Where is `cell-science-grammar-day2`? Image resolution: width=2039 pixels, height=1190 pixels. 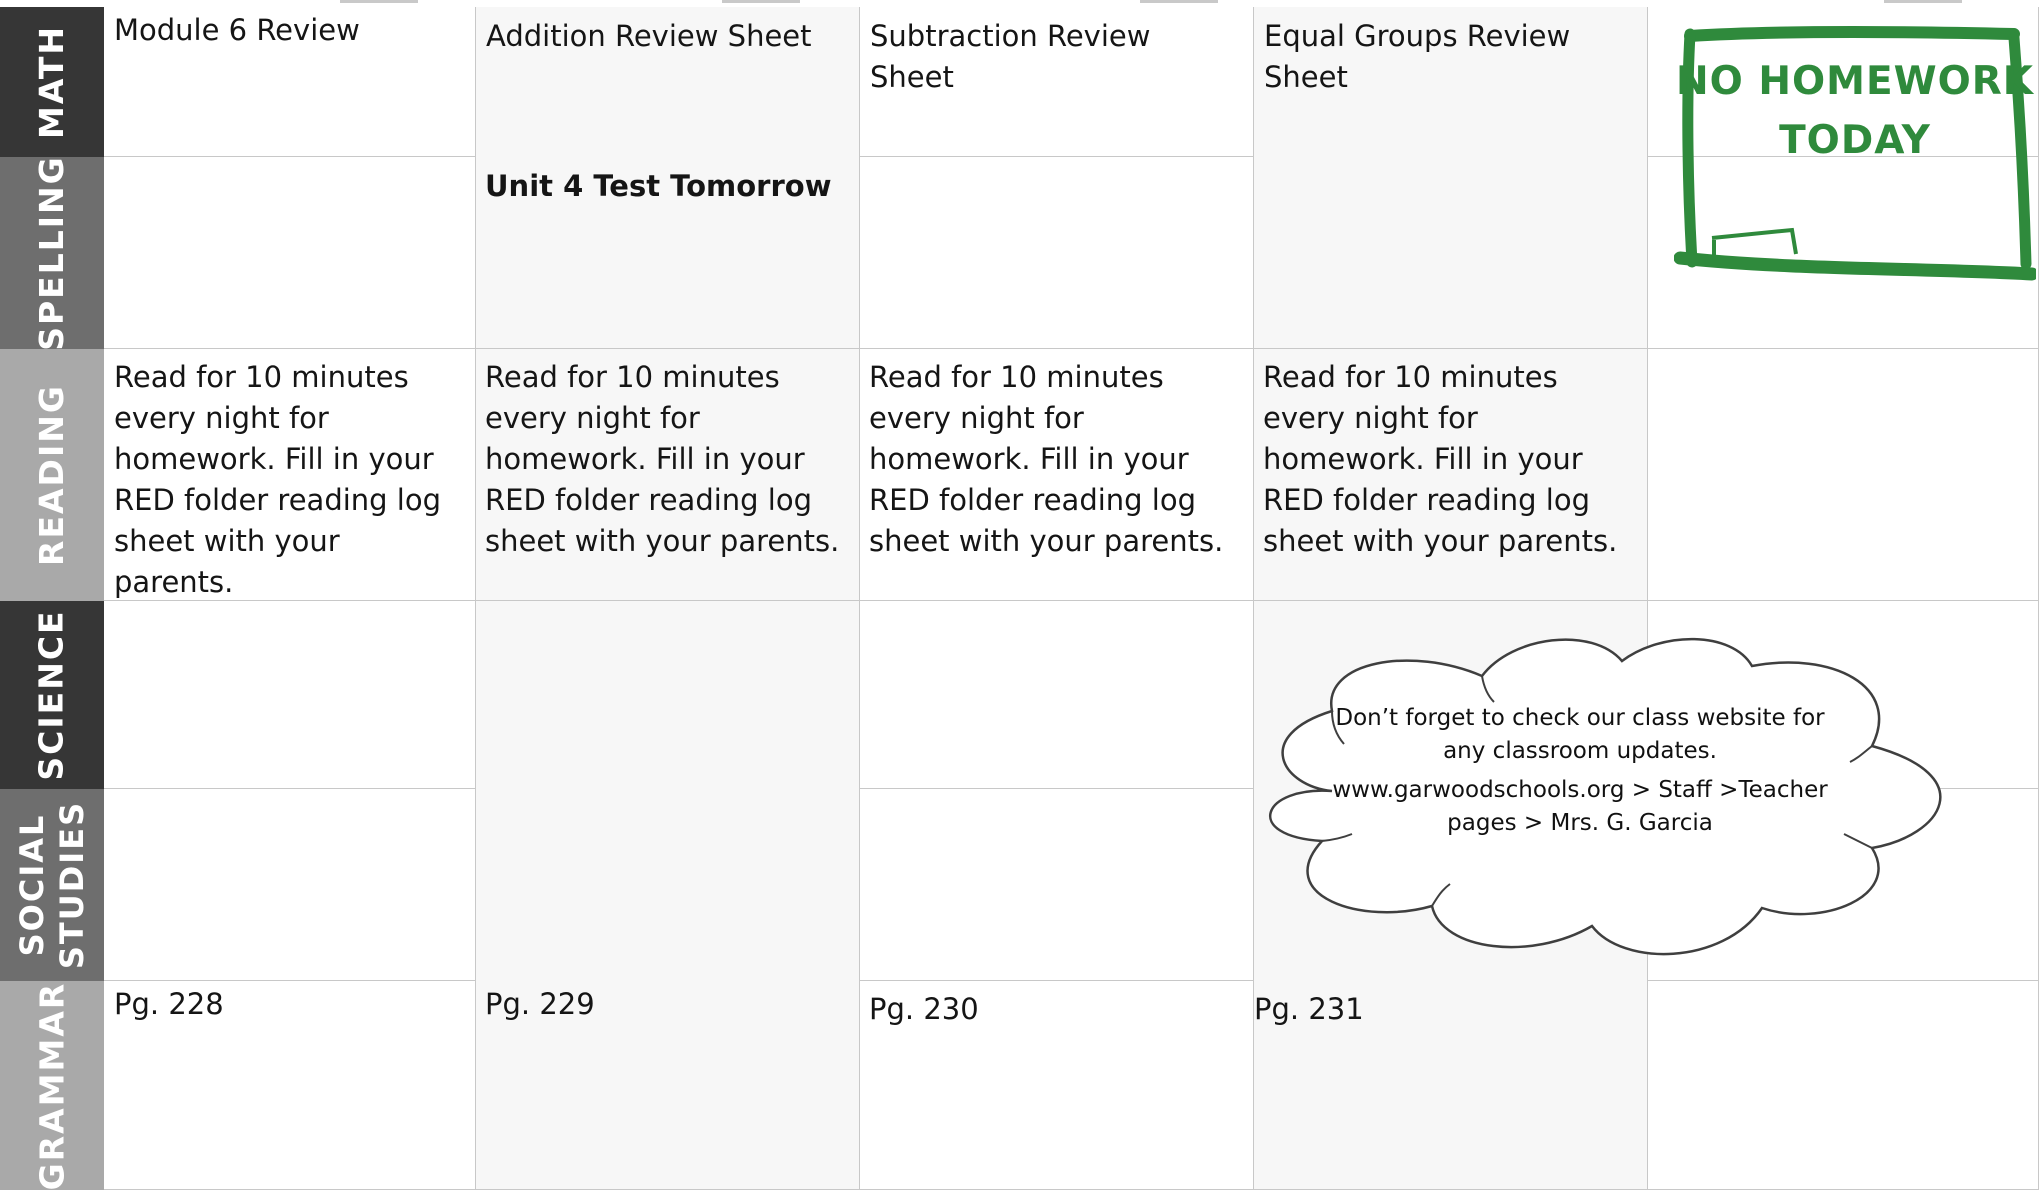
cell-science-grammar-day2 is located at coordinates (668, 895).